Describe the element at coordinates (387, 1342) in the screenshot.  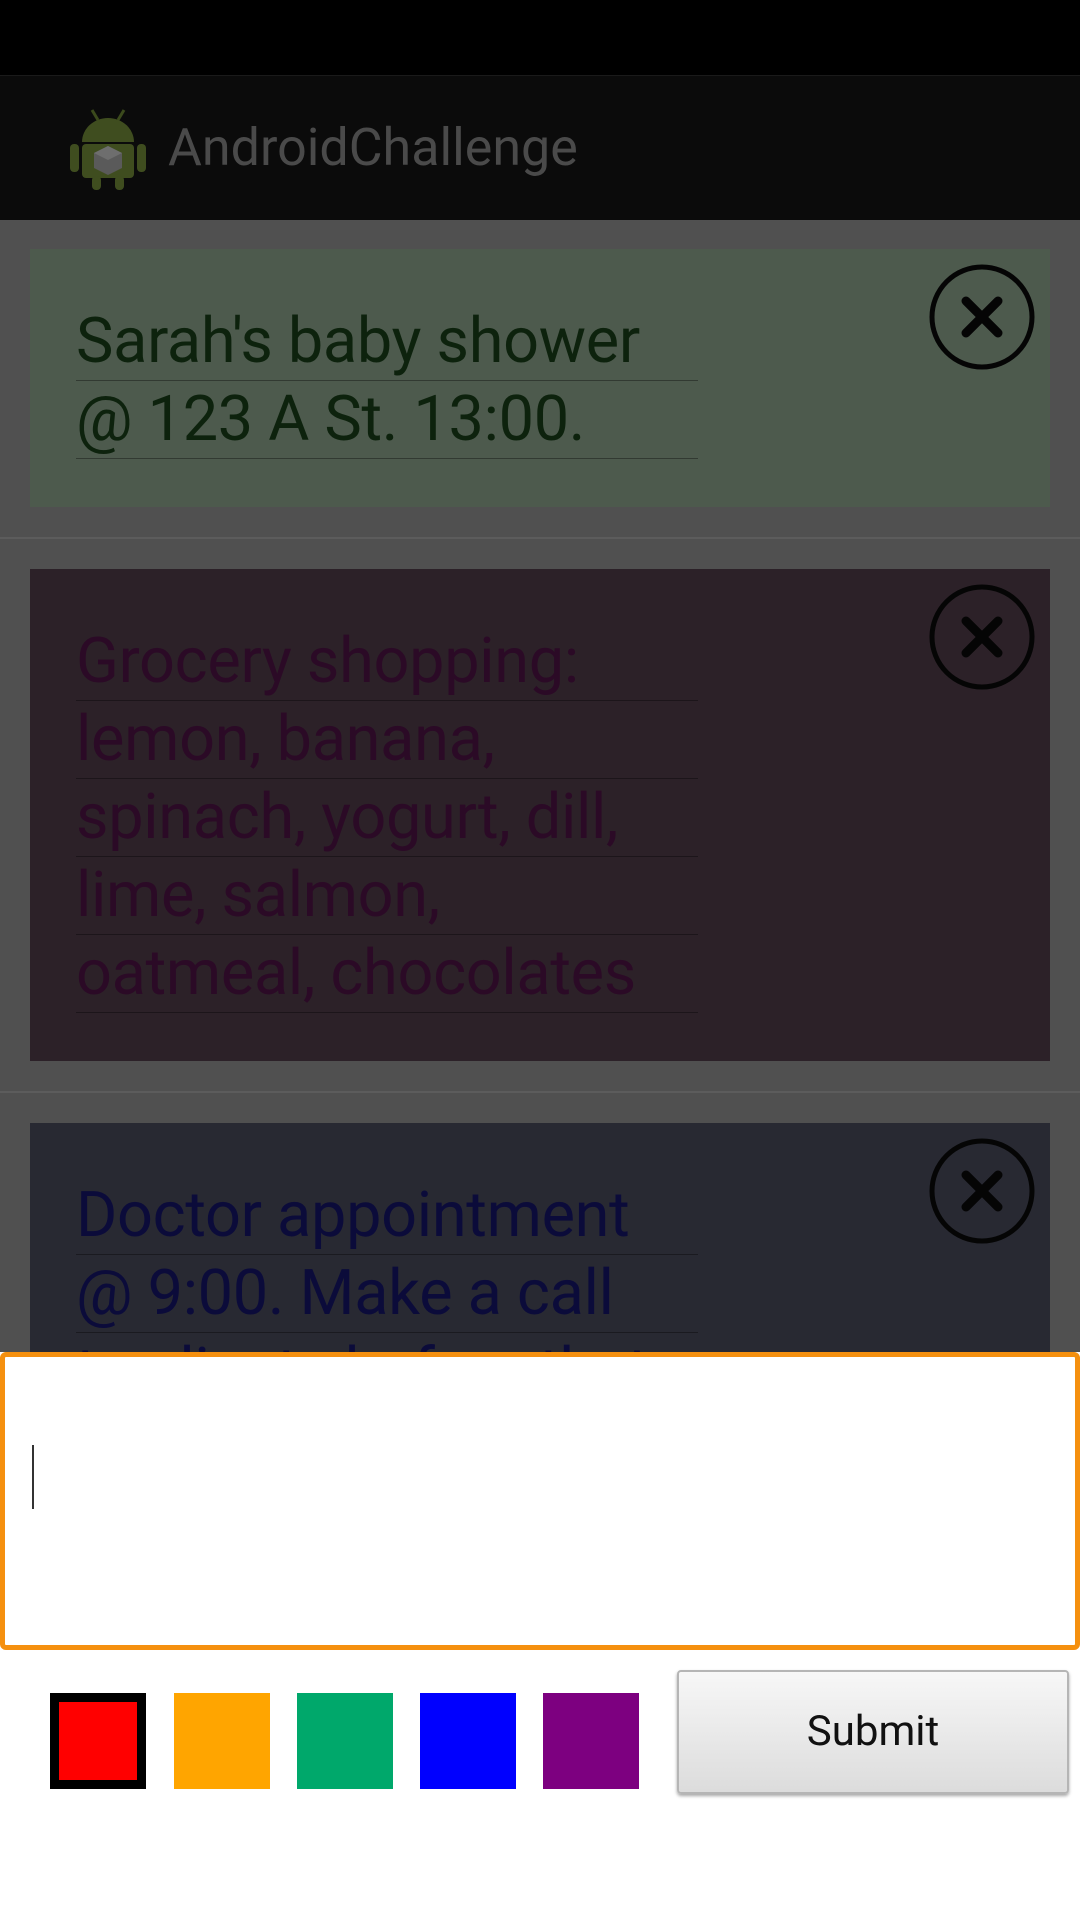
I see `note-line: to clients before that.` at that location.